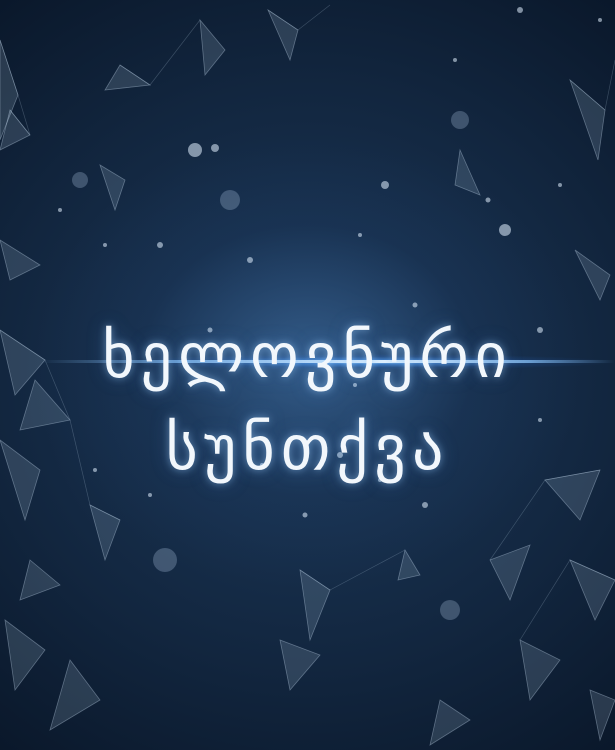 The height and width of the screenshot is (750, 615). Describe the element at coordinates (307, 355) in the screenshot. I see `headline-line-1: ხელოვნური` at that location.